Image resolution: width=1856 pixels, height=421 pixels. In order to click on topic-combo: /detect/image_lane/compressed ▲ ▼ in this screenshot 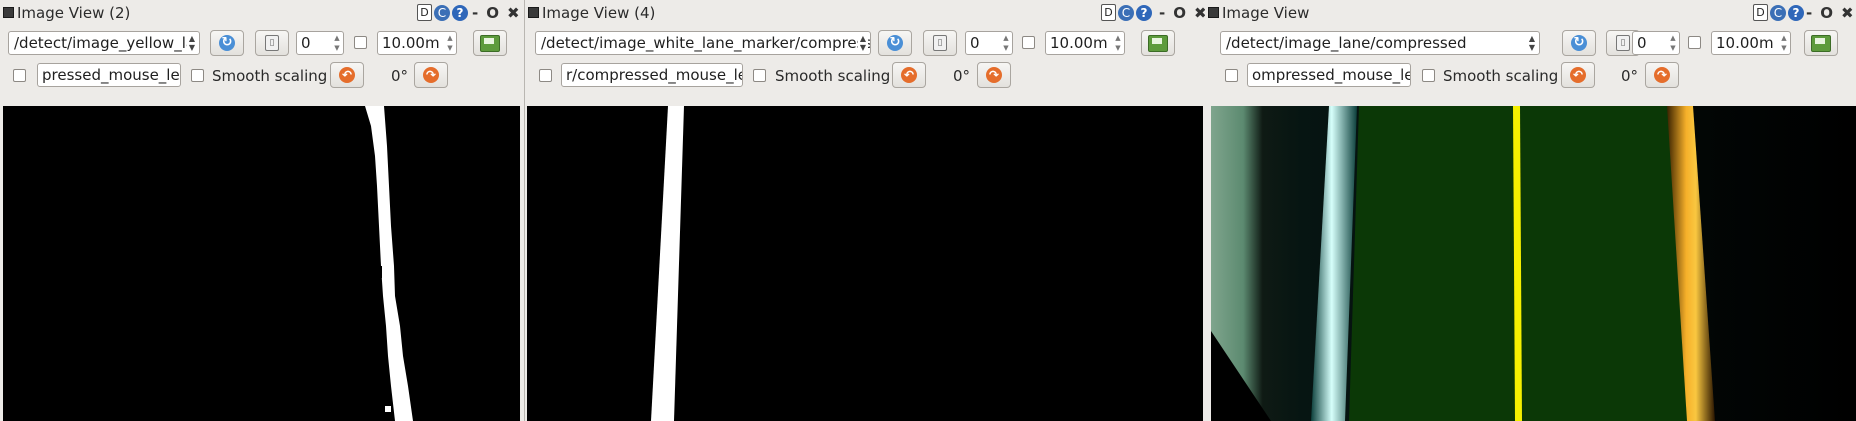, I will do `click(1380, 43)`.